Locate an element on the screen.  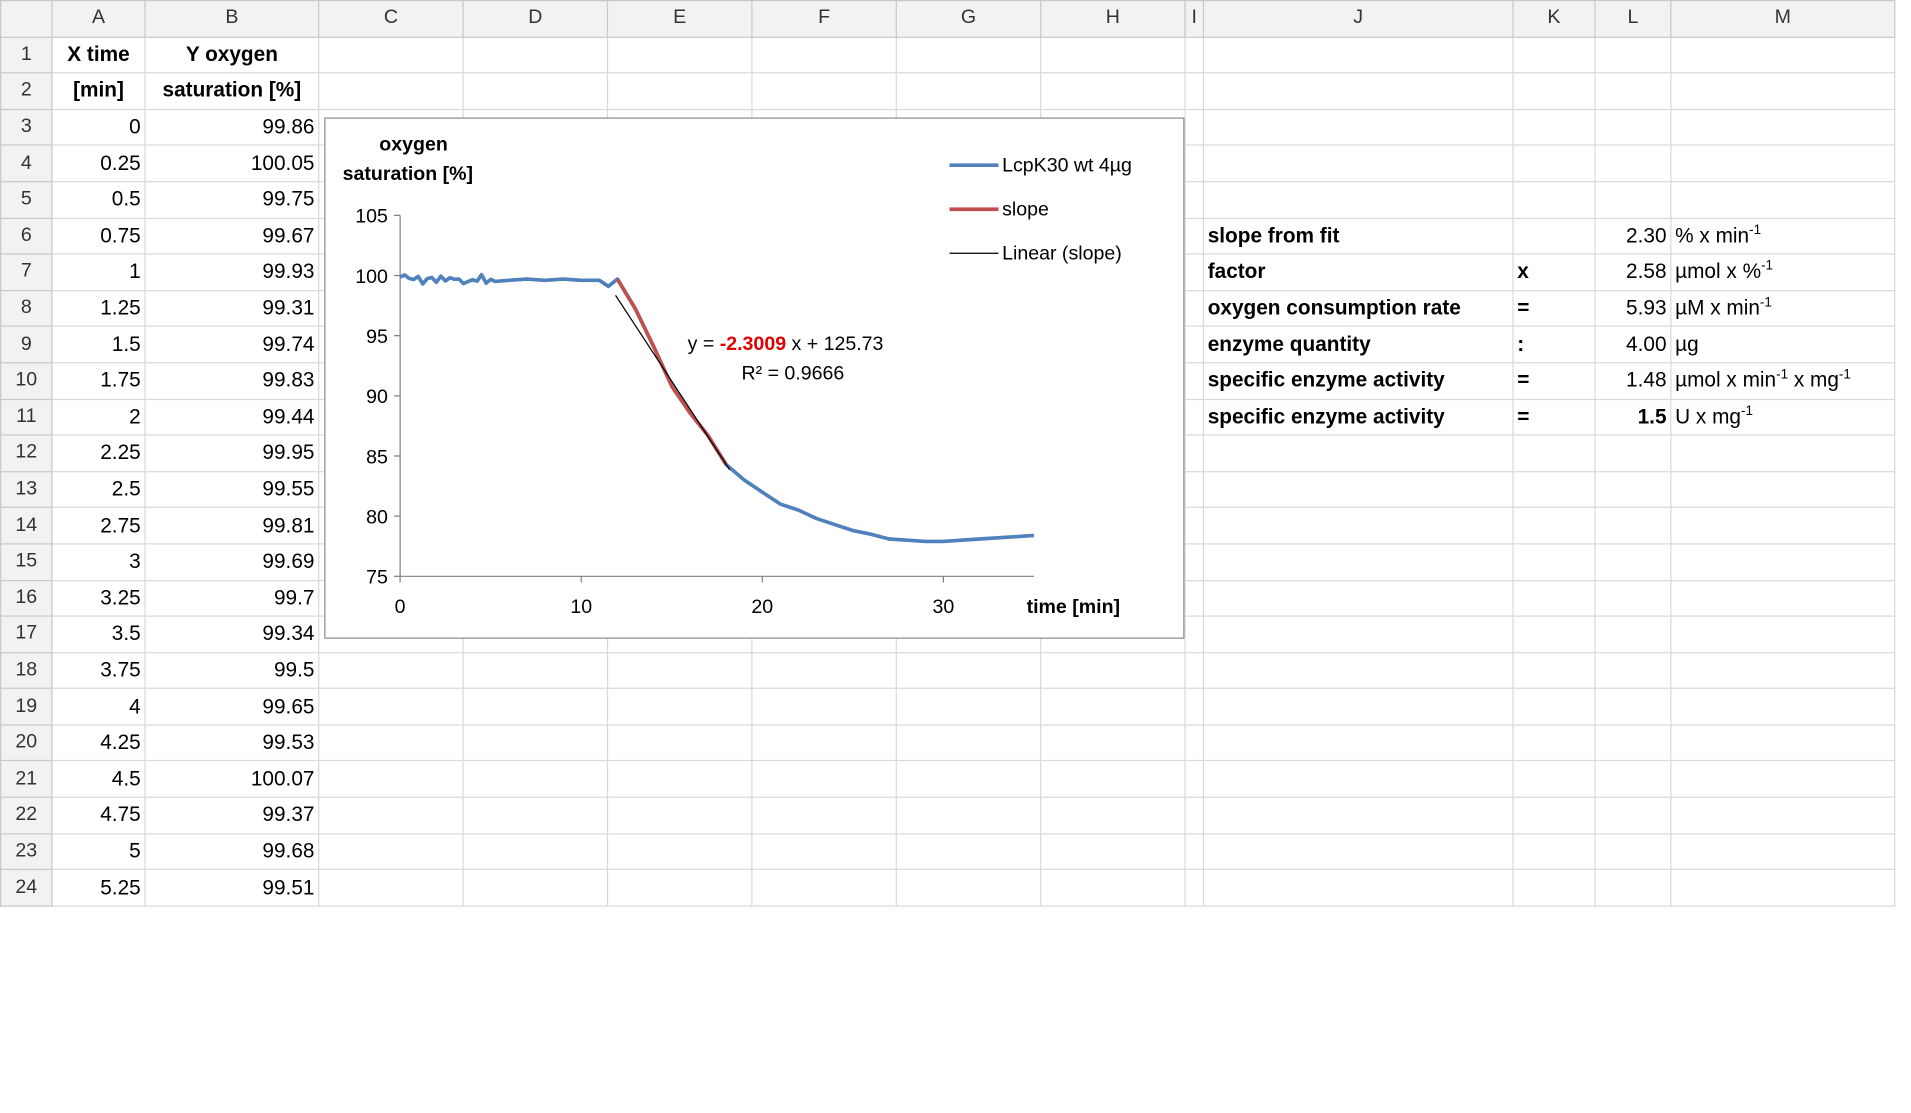
cell: 99.93 is located at coordinates (232, 272).